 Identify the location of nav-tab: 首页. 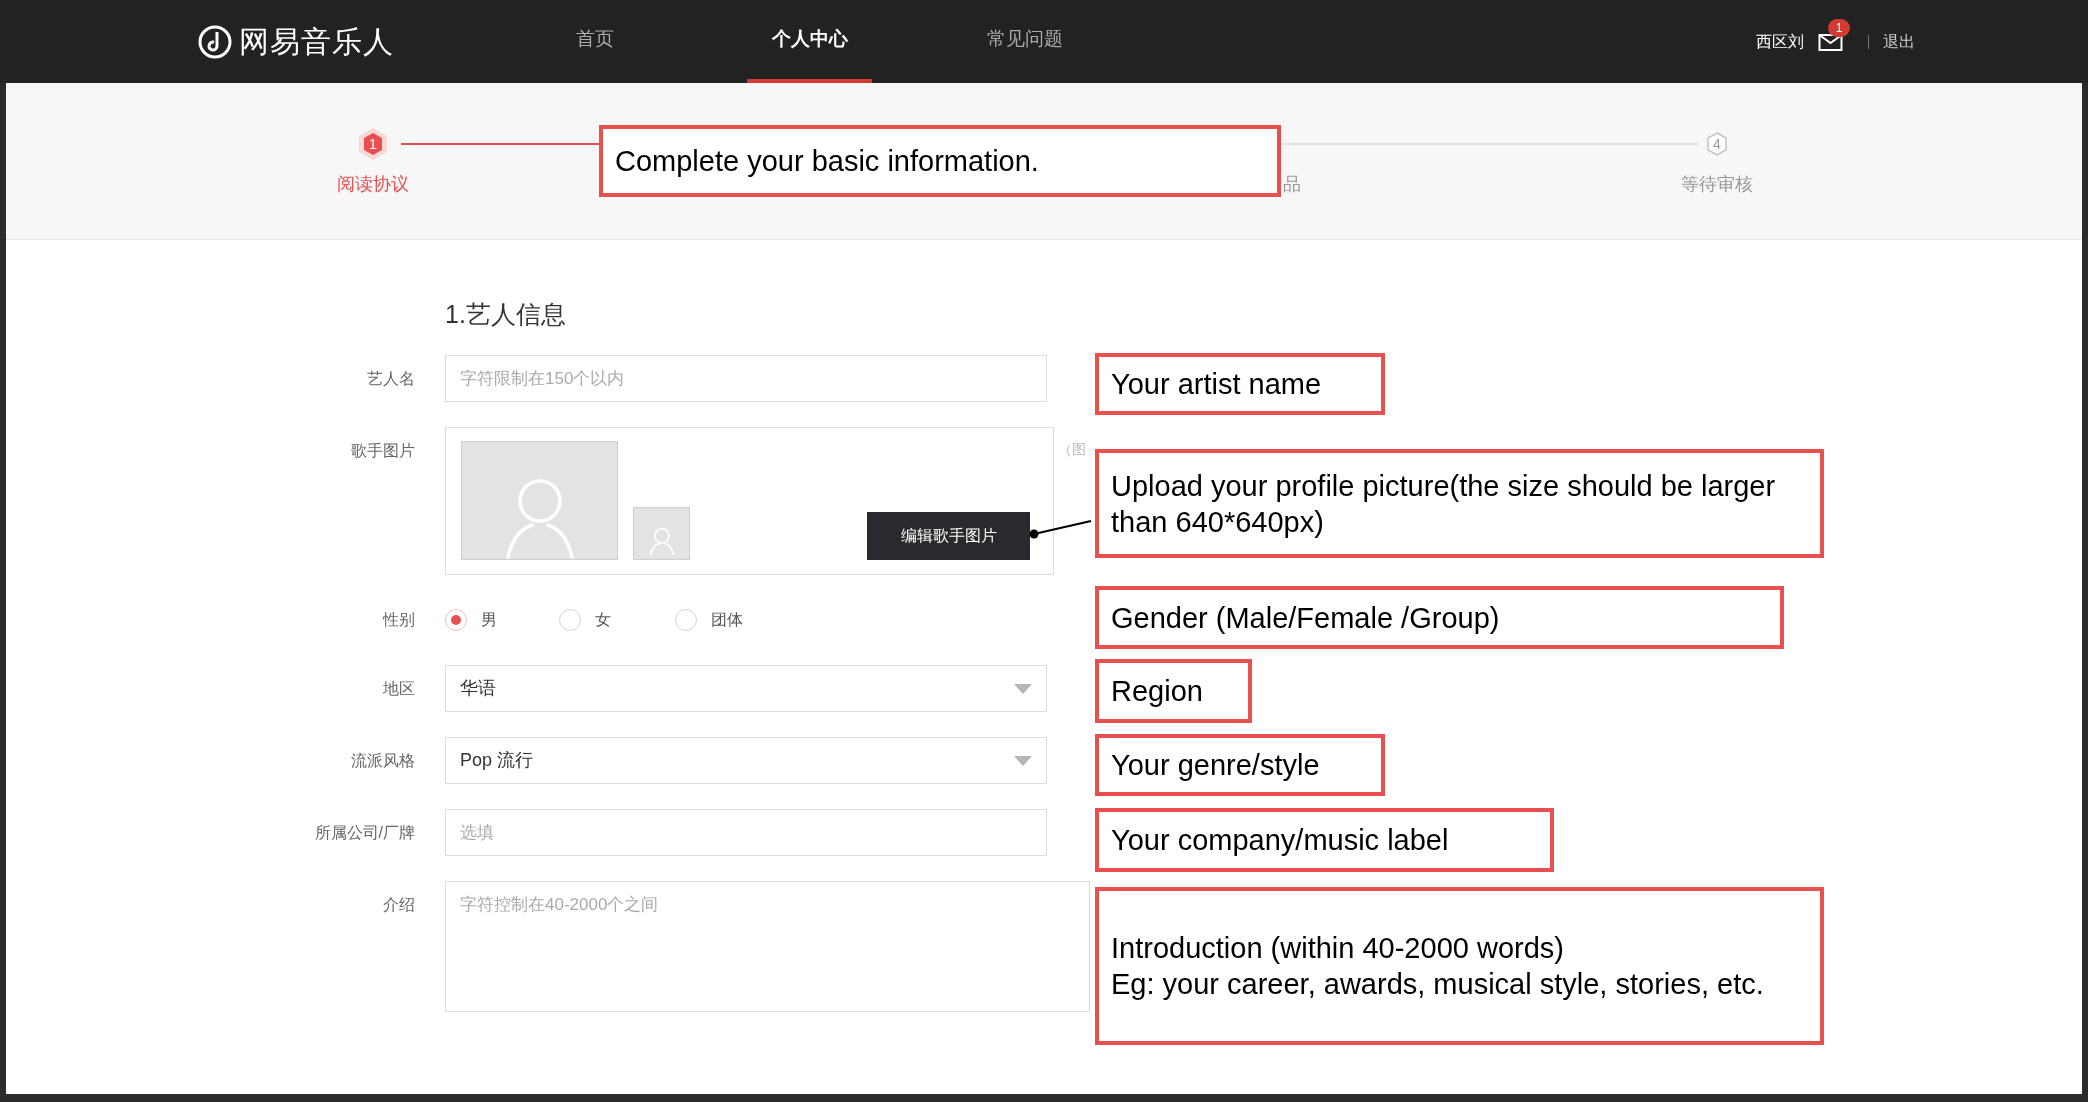
(594, 41).